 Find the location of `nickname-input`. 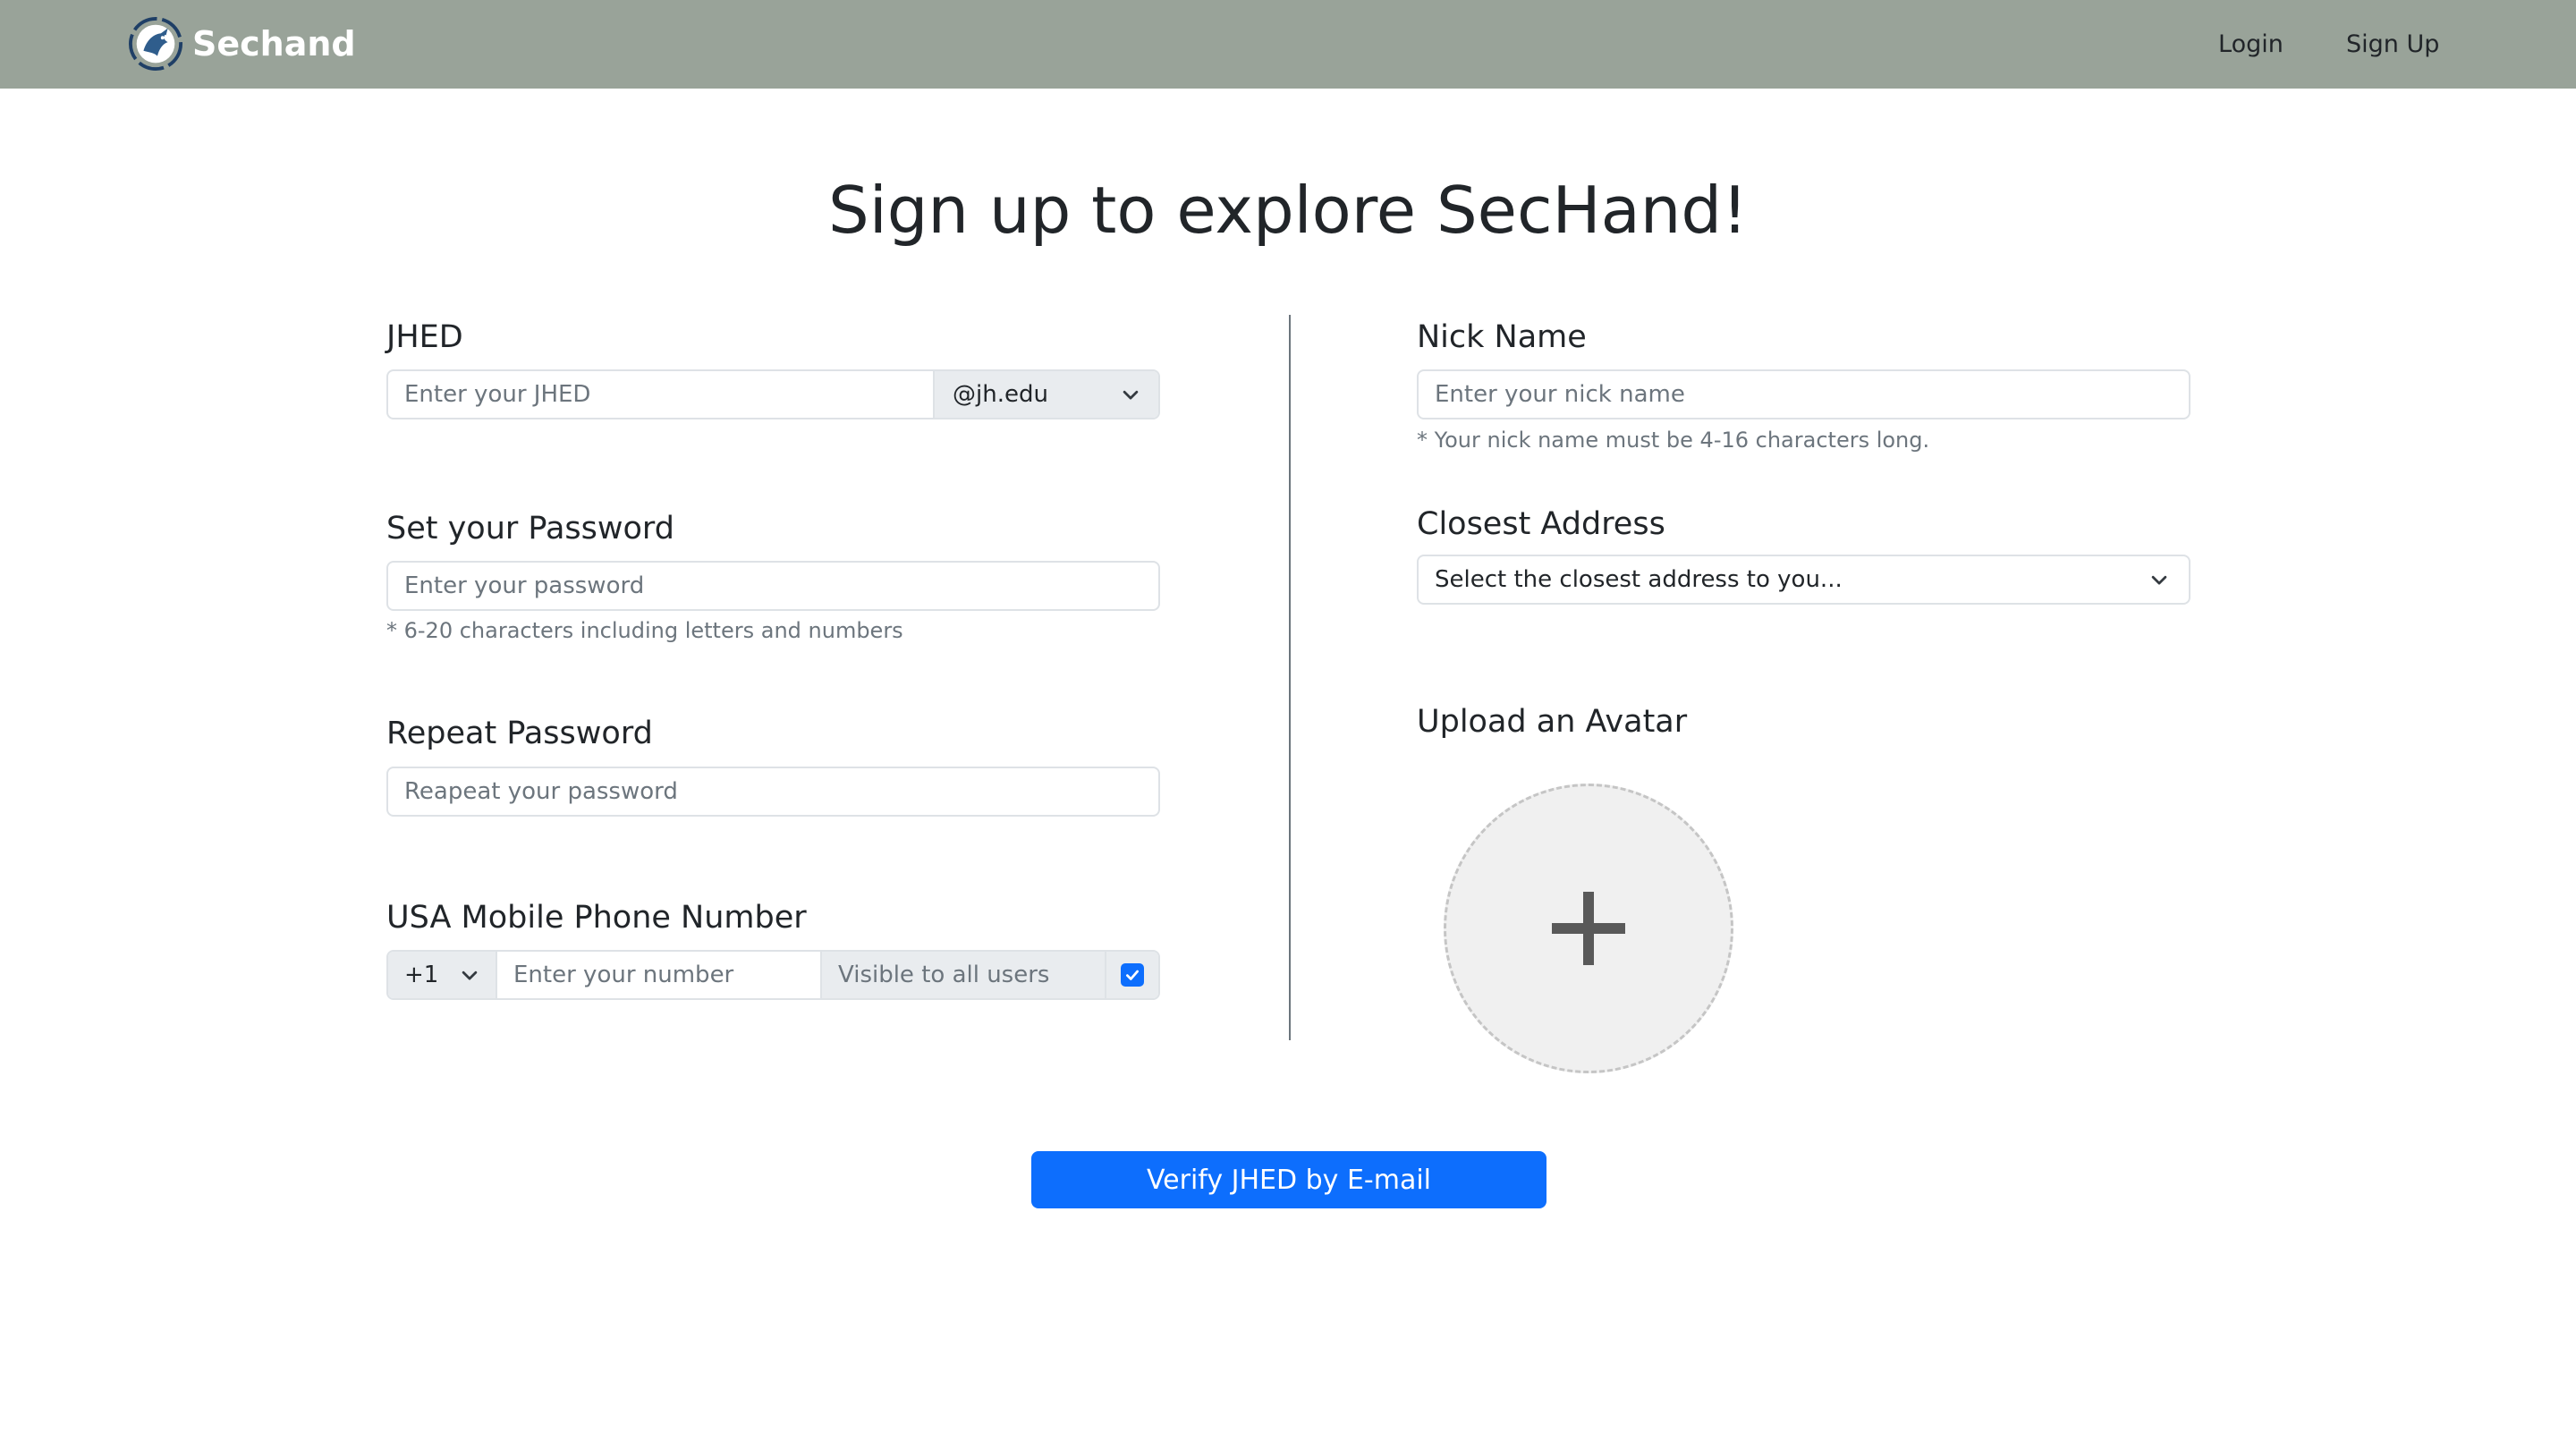

nickname-input is located at coordinates (1803, 394).